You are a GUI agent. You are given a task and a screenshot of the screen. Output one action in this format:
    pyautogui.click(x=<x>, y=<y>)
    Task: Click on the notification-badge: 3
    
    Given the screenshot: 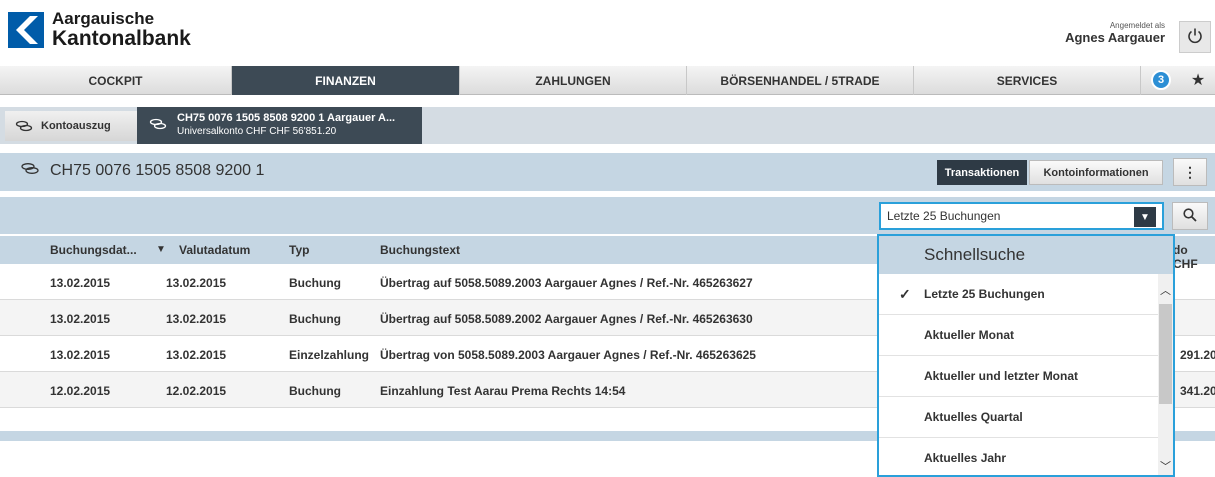 What is the action you would take?
    pyautogui.click(x=1161, y=80)
    